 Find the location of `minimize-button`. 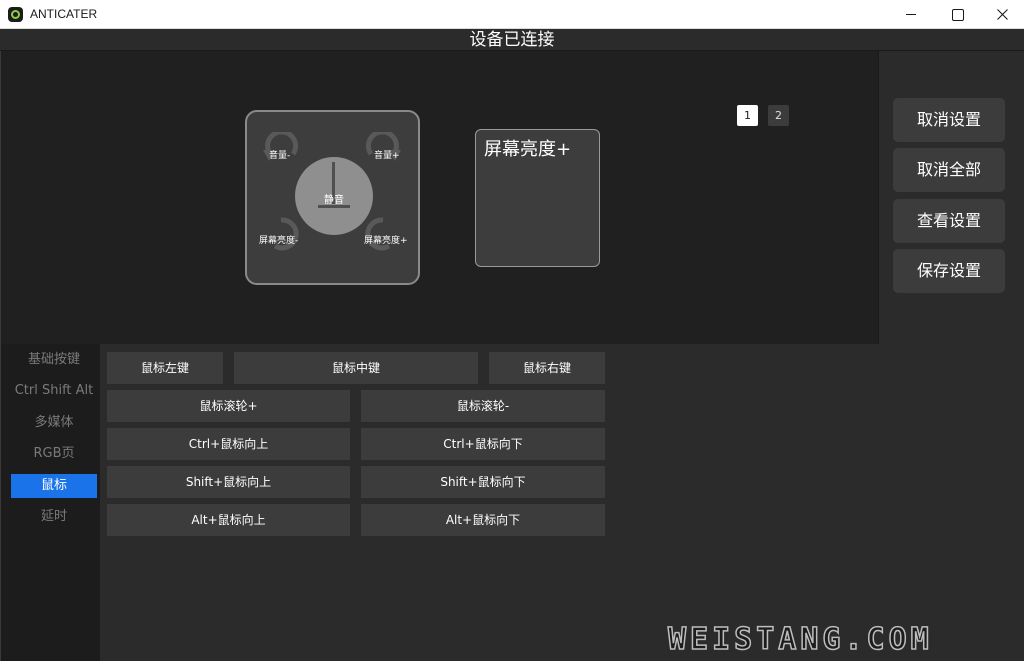

minimize-button is located at coordinates (911, 14).